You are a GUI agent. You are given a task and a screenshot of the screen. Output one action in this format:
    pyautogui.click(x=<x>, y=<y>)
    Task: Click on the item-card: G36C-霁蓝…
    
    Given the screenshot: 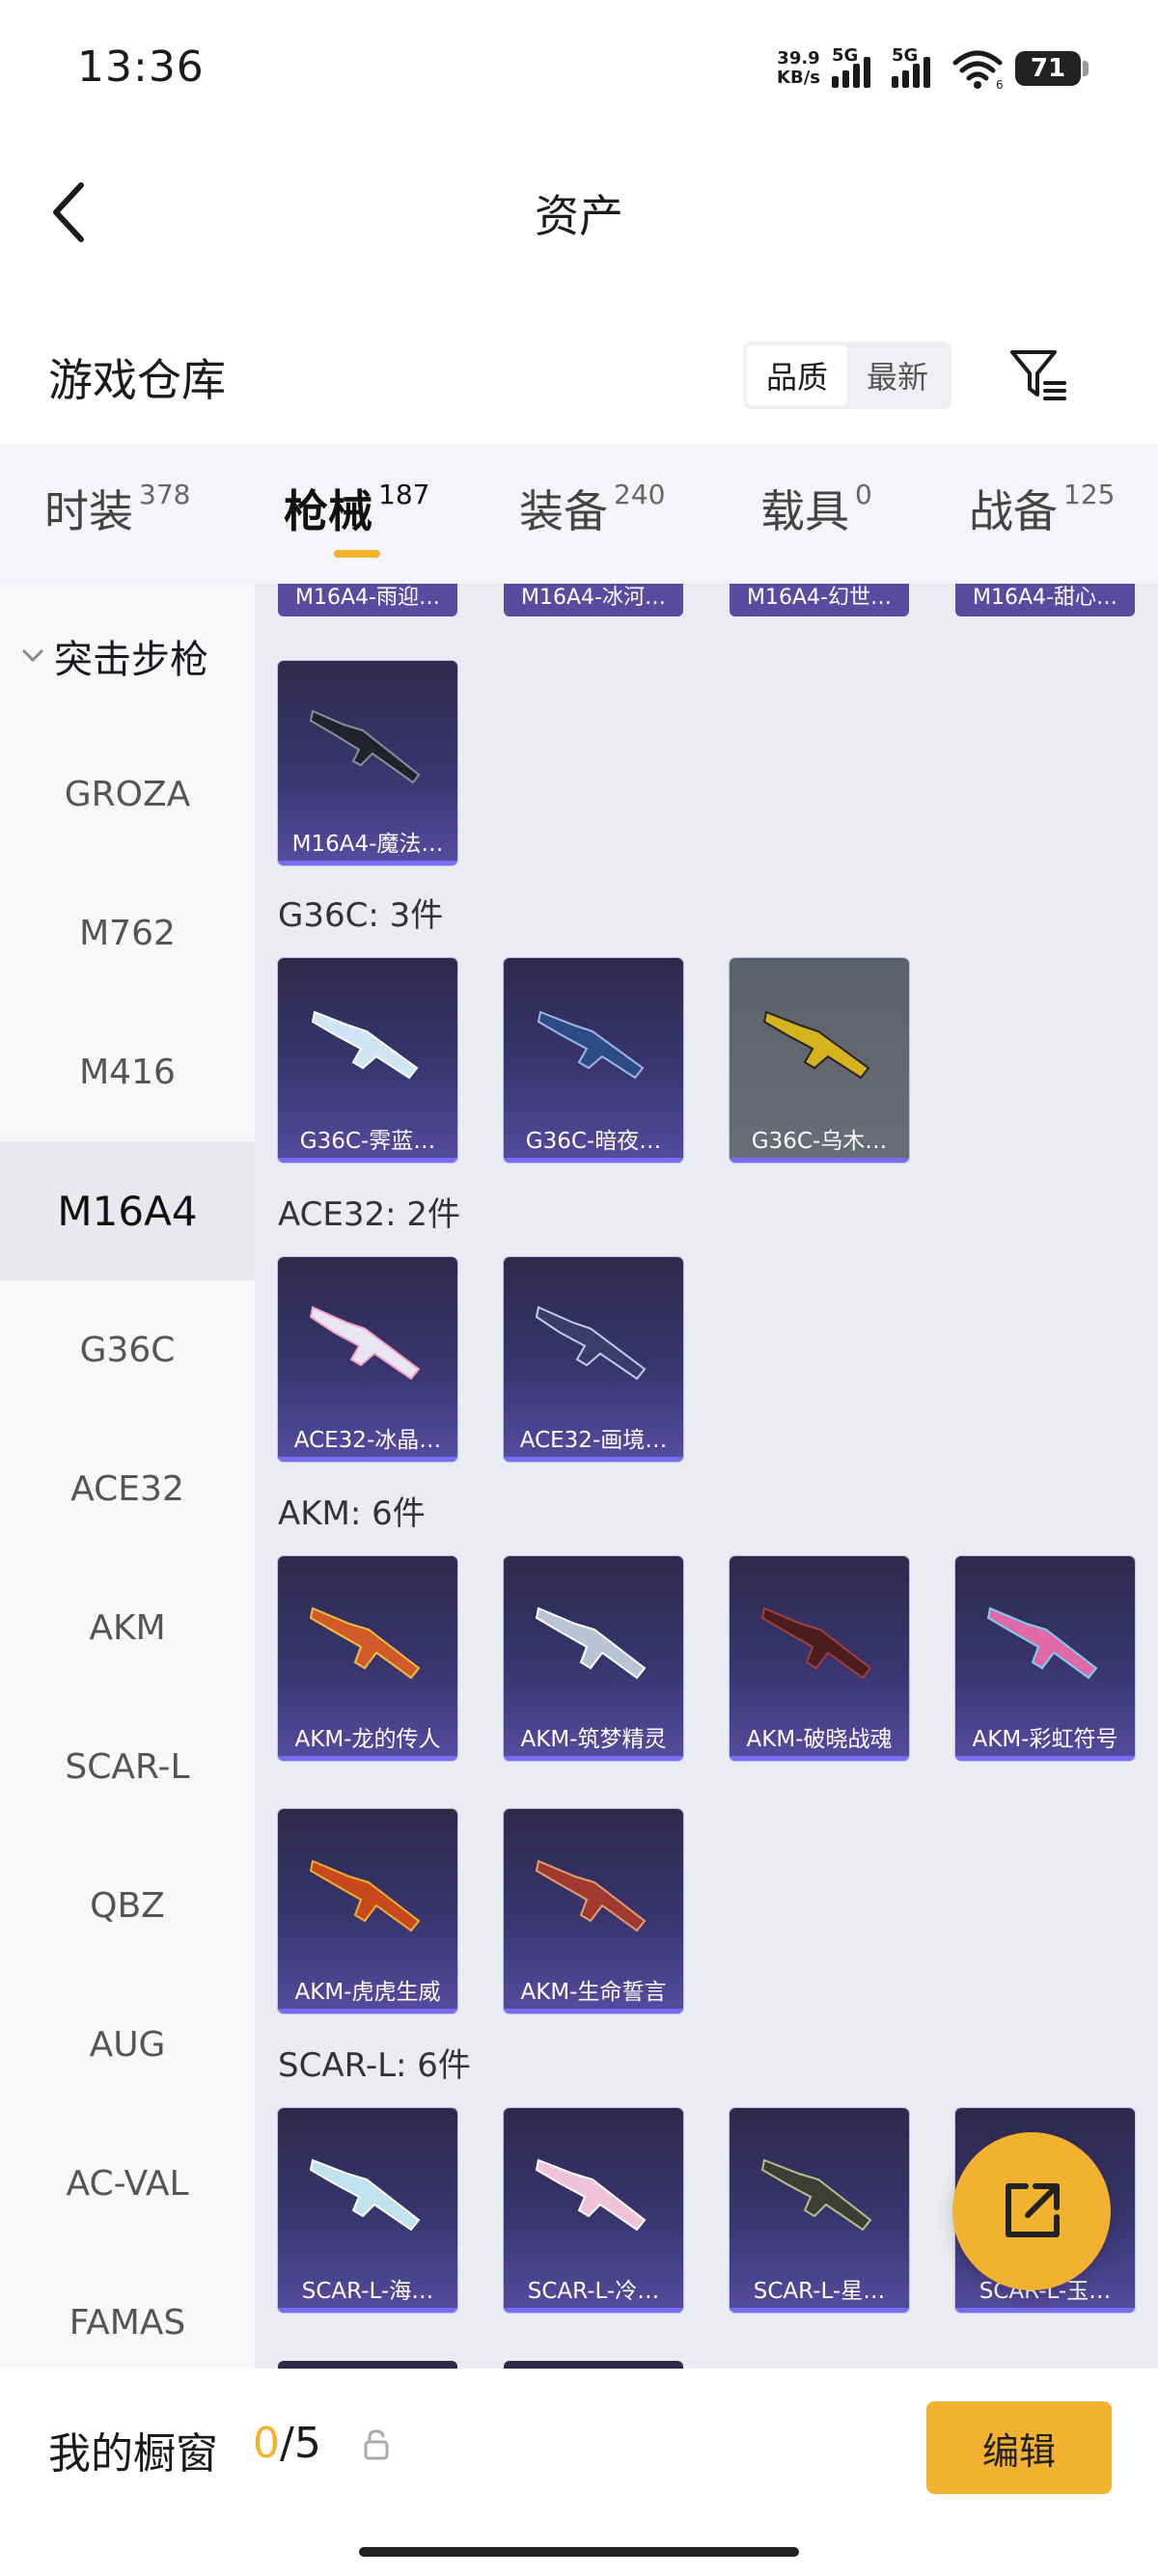 What is the action you would take?
    pyautogui.click(x=367, y=1060)
    